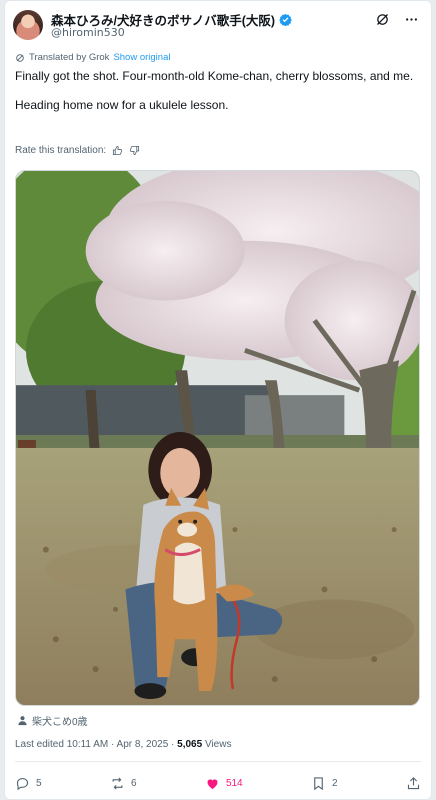 The height and width of the screenshot is (800, 436). What do you see at coordinates (69, 57) in the screenshot?
I see `translated-label: Translated by Grok` at bounding box center [69, 57].